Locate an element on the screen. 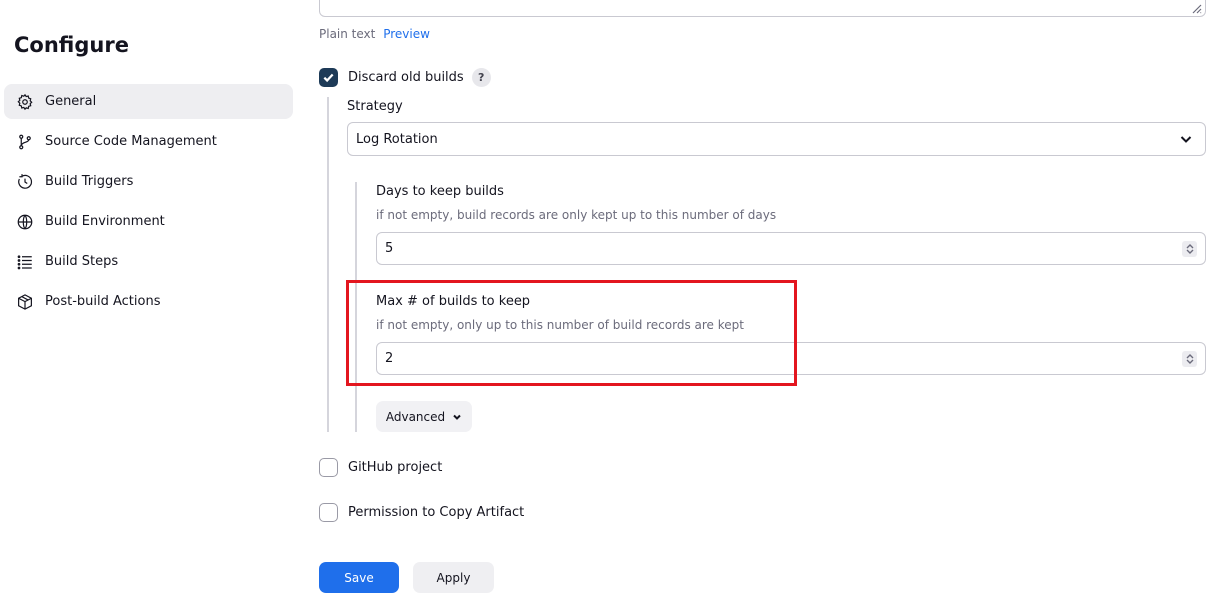 The width and height of the screenshot is (1227, 597). discard-old-builds-label: Discard old builds is located at coordinates (406, 77).